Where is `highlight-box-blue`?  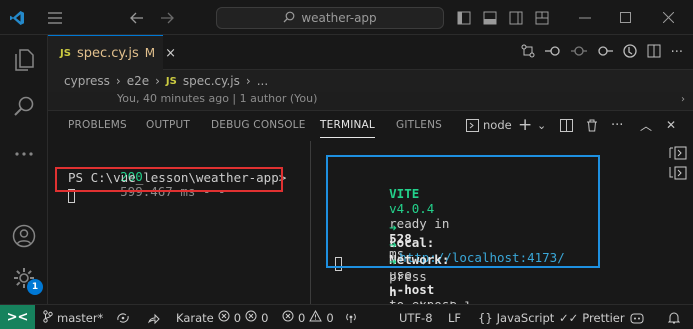
highlight-box-blue is located at coordinates (463, 211).